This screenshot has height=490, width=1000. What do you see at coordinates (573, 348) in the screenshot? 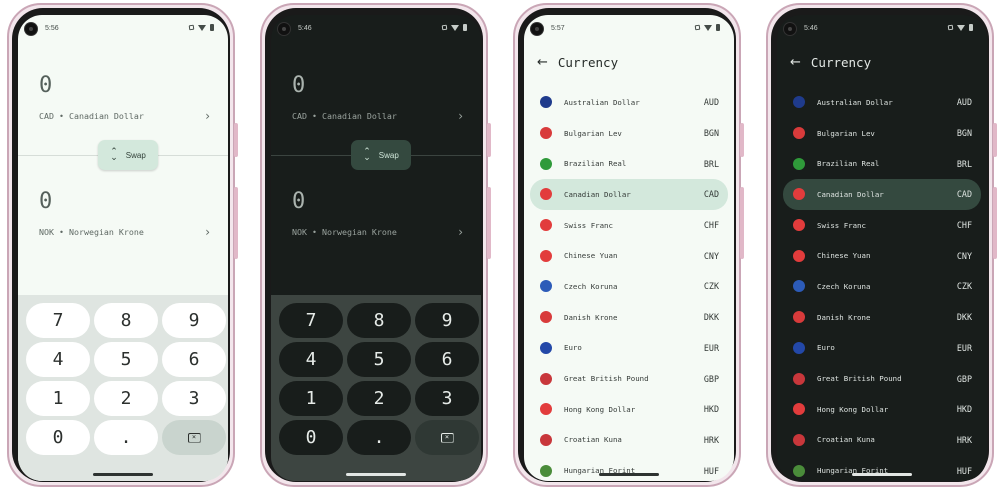
I see `currency-name: Euro` at bounding box center [573, 348].